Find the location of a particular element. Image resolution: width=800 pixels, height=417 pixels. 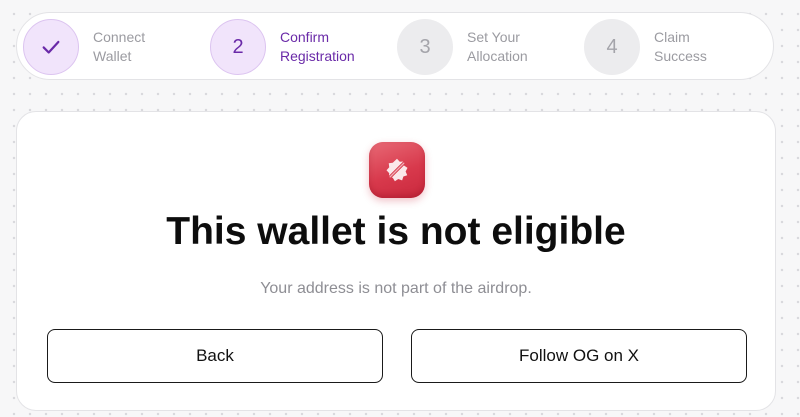

alert-badge-icon is located at coordinates (397, 170).